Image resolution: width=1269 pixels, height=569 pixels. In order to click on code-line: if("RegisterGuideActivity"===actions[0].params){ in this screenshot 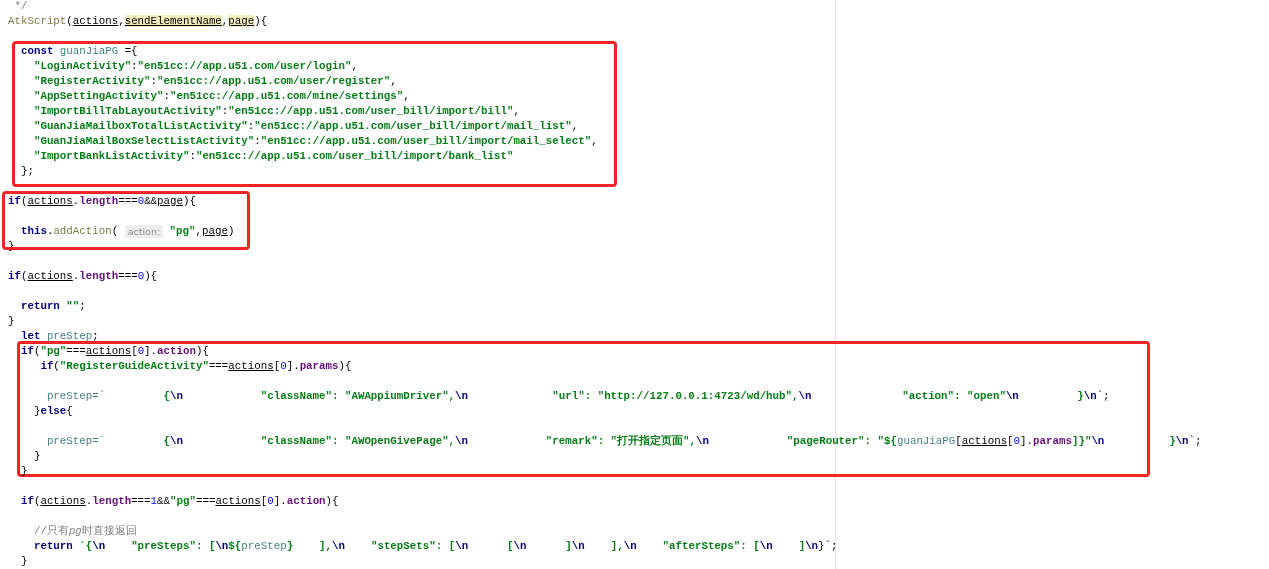, I will do `click(195, 366)`.